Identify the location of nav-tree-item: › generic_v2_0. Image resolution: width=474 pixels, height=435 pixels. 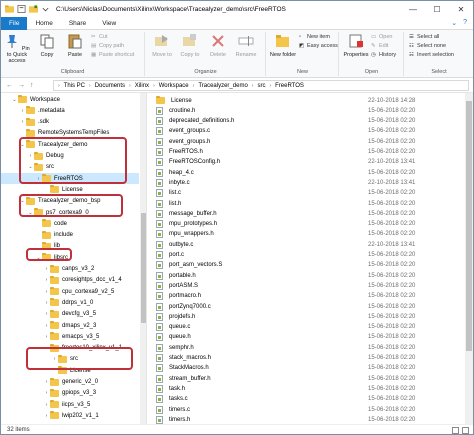
(49, 382).